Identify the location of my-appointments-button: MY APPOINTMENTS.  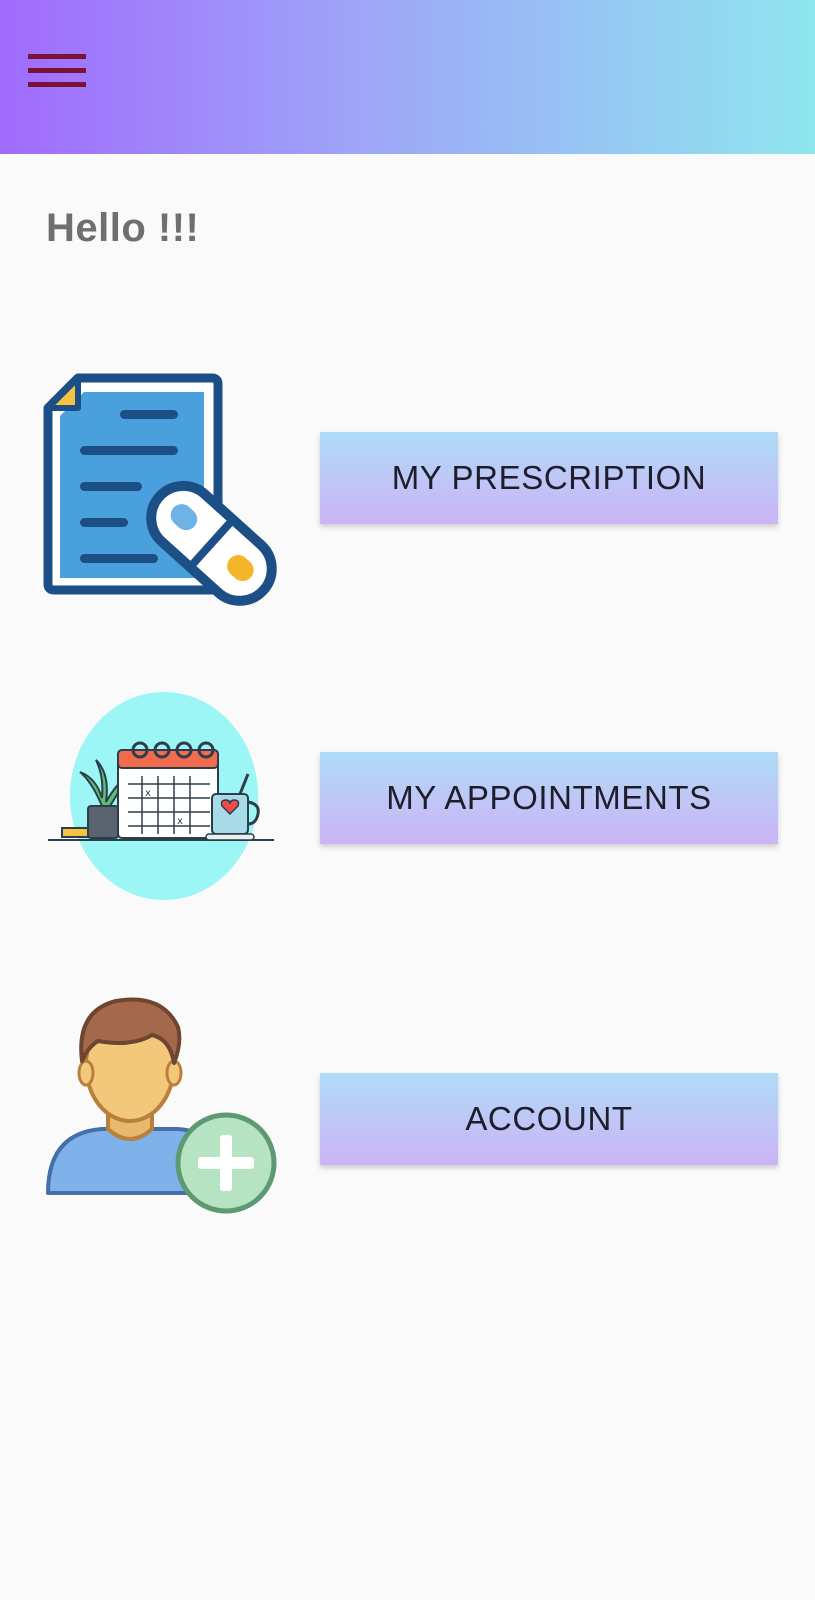
(549, 798).